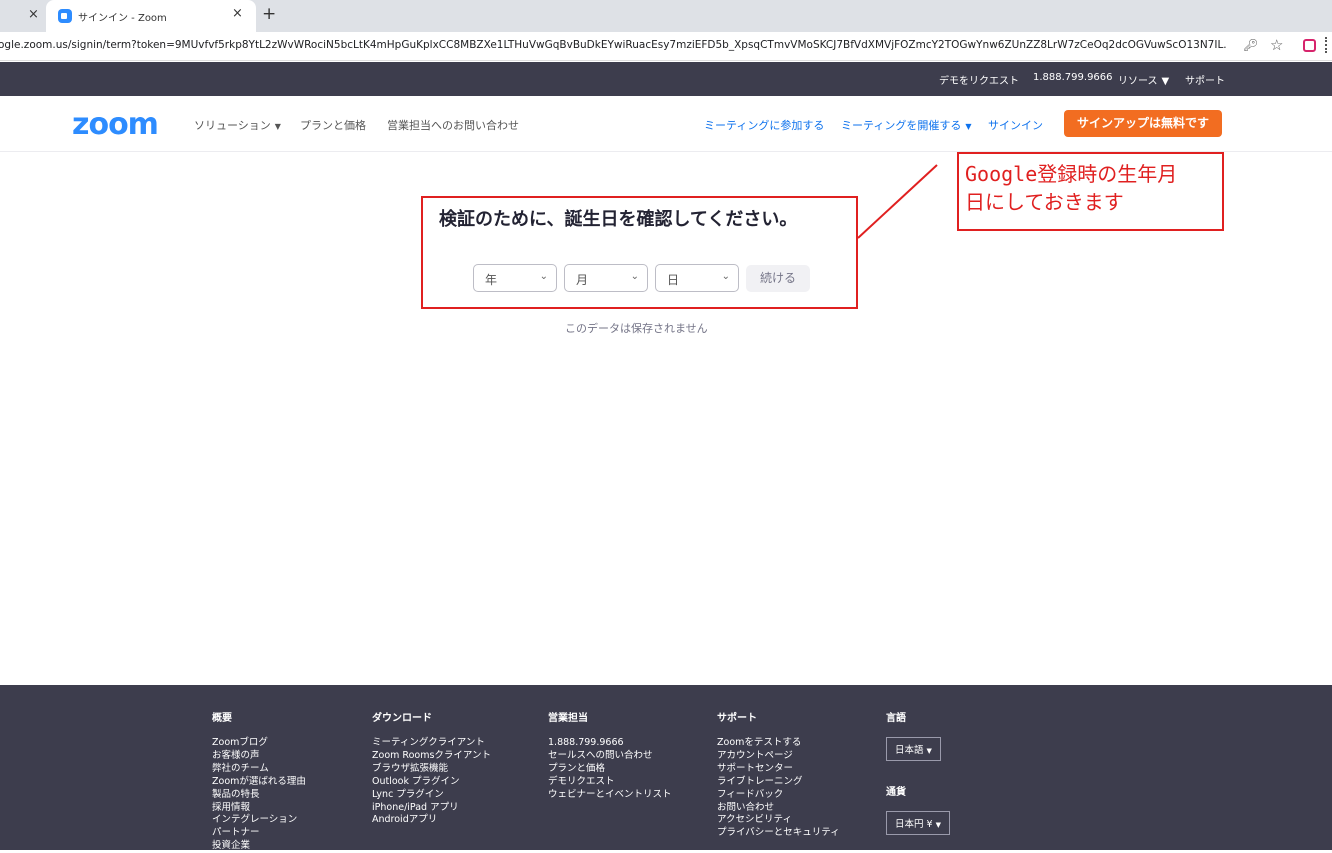 The height and width of the screenshot is (853, 1332). What do you see at coordinates (778, 743) in the screenshot?
I see `footer-link: Zoomをテストする` at bounding box center [778, 743].